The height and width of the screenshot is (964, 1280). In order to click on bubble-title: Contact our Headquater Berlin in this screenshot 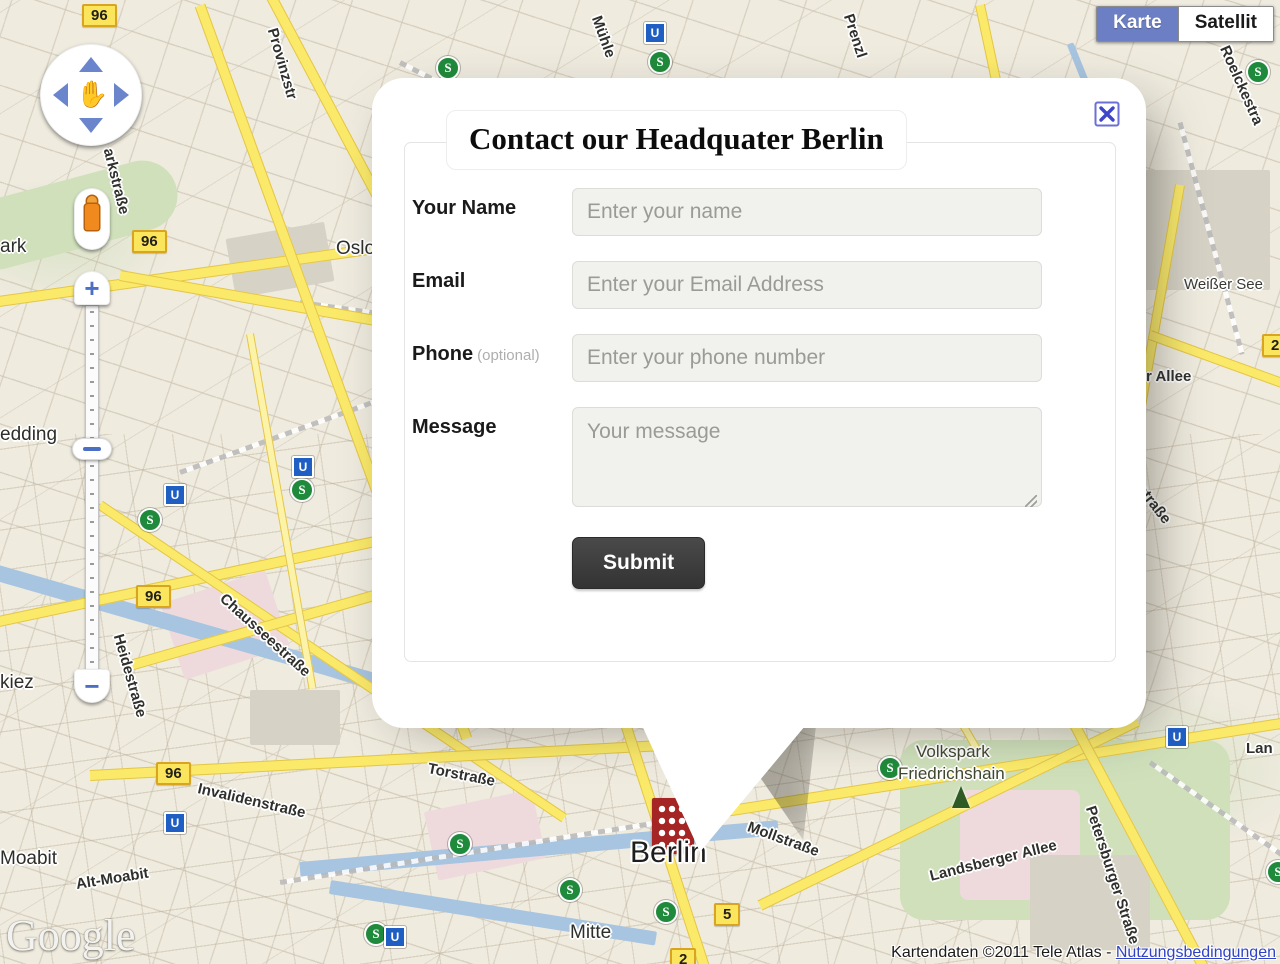, I will do `click(676, 140)`.